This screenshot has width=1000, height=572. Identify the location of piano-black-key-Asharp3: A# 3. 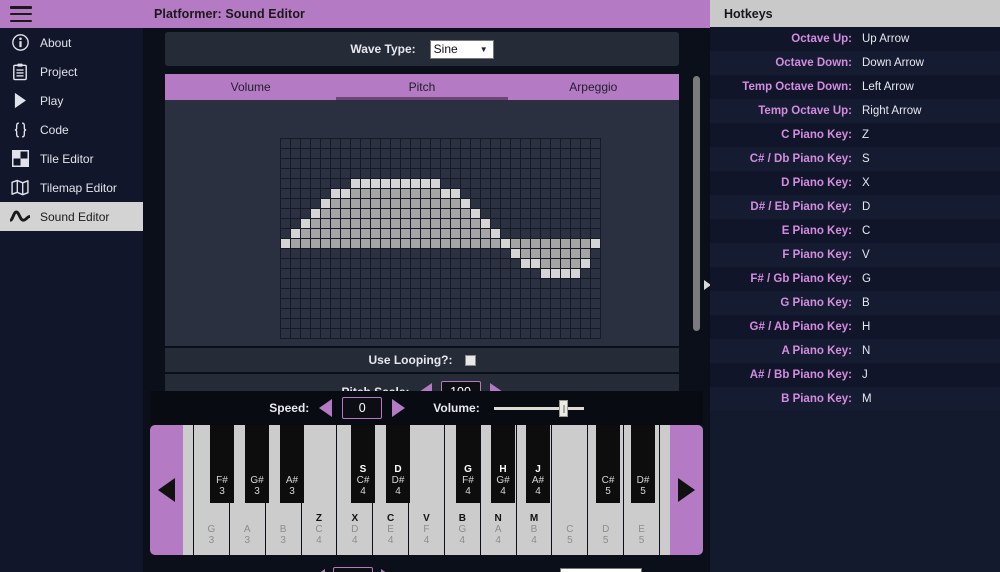
(292, 464).